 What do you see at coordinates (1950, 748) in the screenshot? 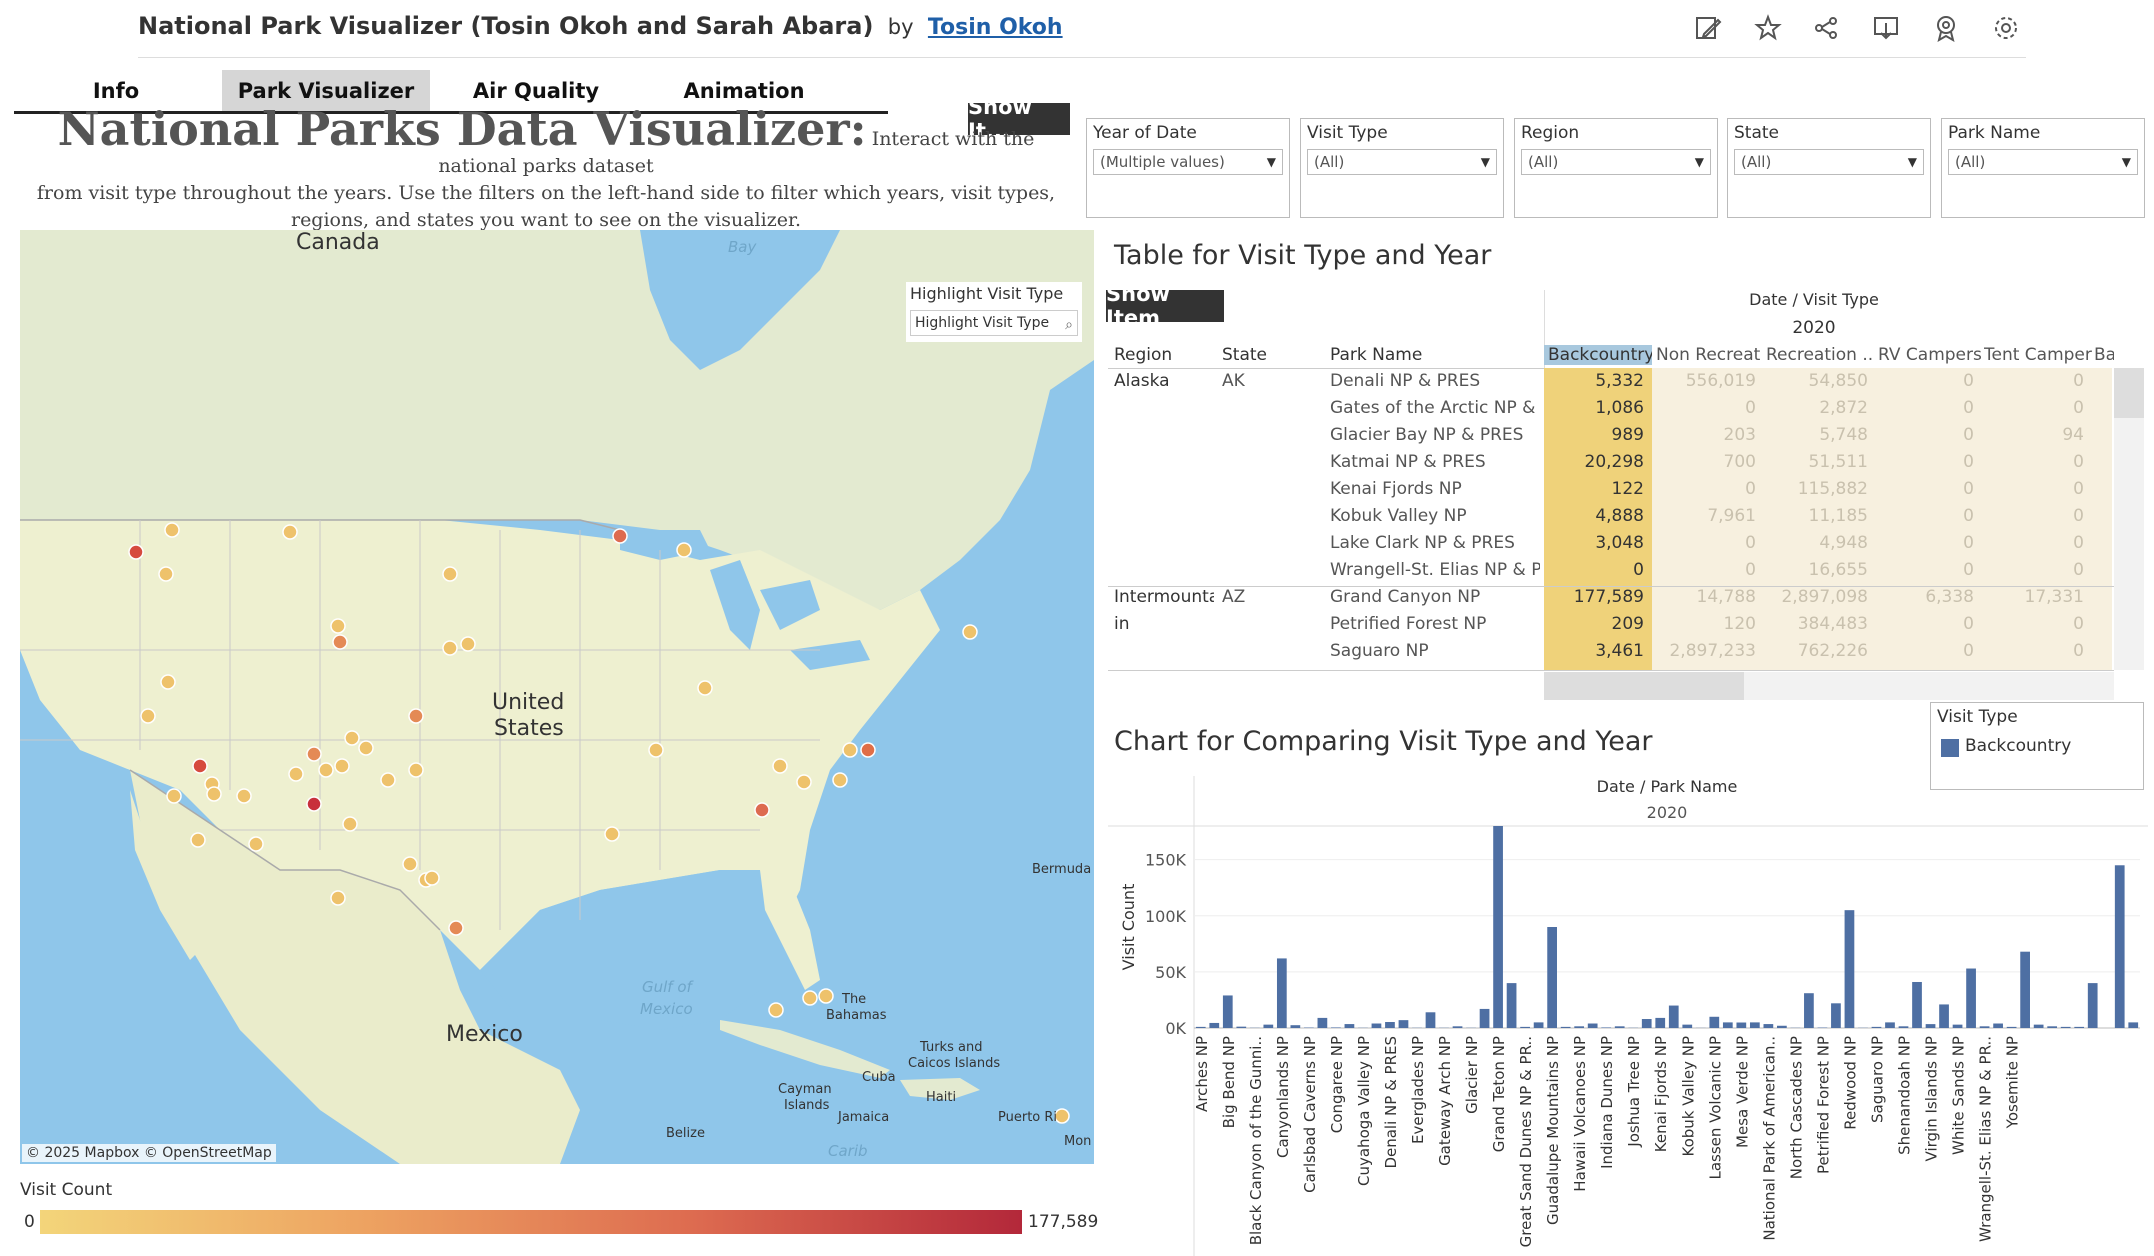
I see `legend-swatch-backcountry` at bounding box center [1950, 748].